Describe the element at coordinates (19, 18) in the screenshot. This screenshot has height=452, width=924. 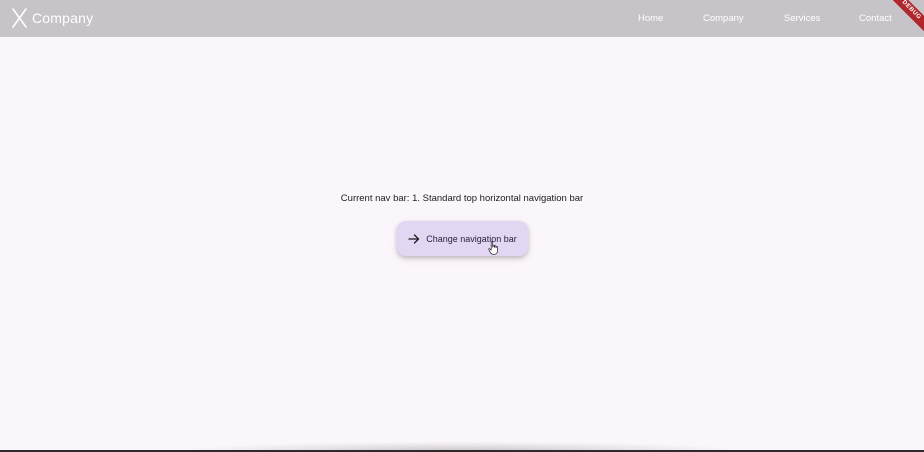
I see `x-logo-icon` at that location.